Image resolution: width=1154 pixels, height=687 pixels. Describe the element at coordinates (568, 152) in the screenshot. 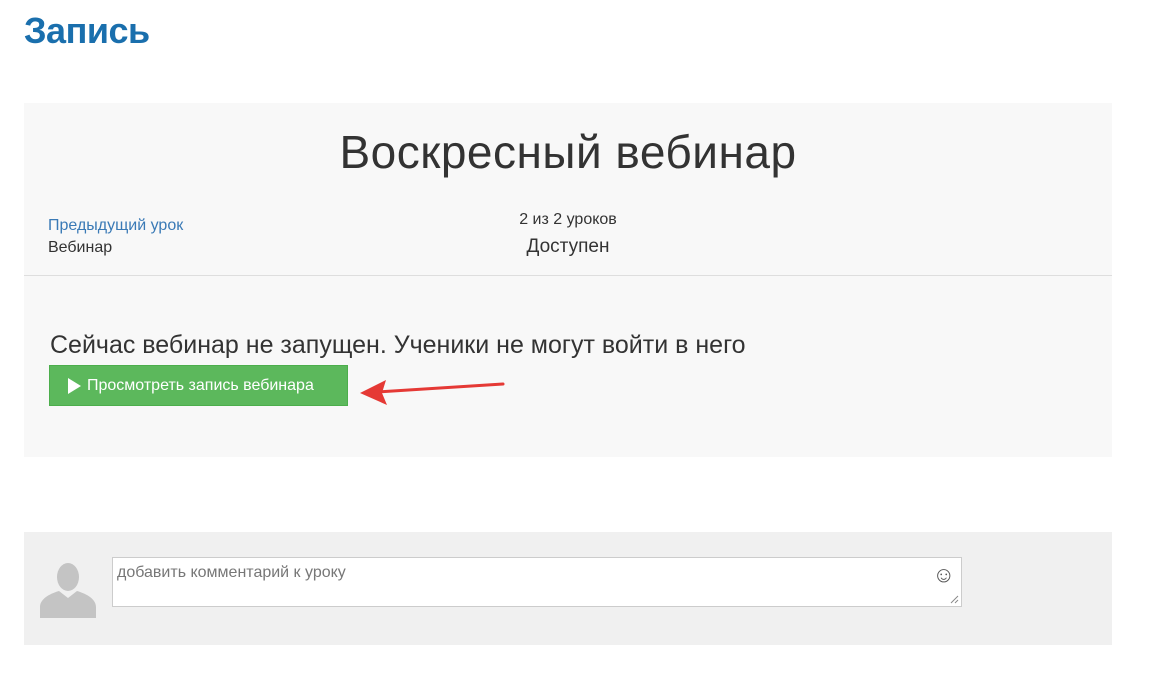

I see `lesson-heading: Воскресный вебинар` at that location.